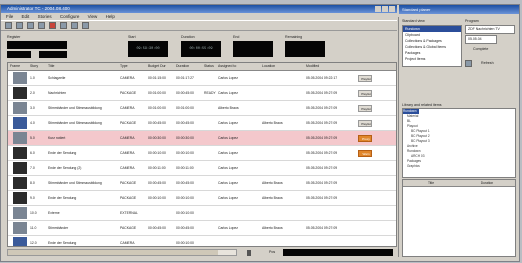 The image size is (522, 263). Describe the element at coordinates (185, 198) in the screenshot. I see `cell-duration: 00:00:10:00` at that location.